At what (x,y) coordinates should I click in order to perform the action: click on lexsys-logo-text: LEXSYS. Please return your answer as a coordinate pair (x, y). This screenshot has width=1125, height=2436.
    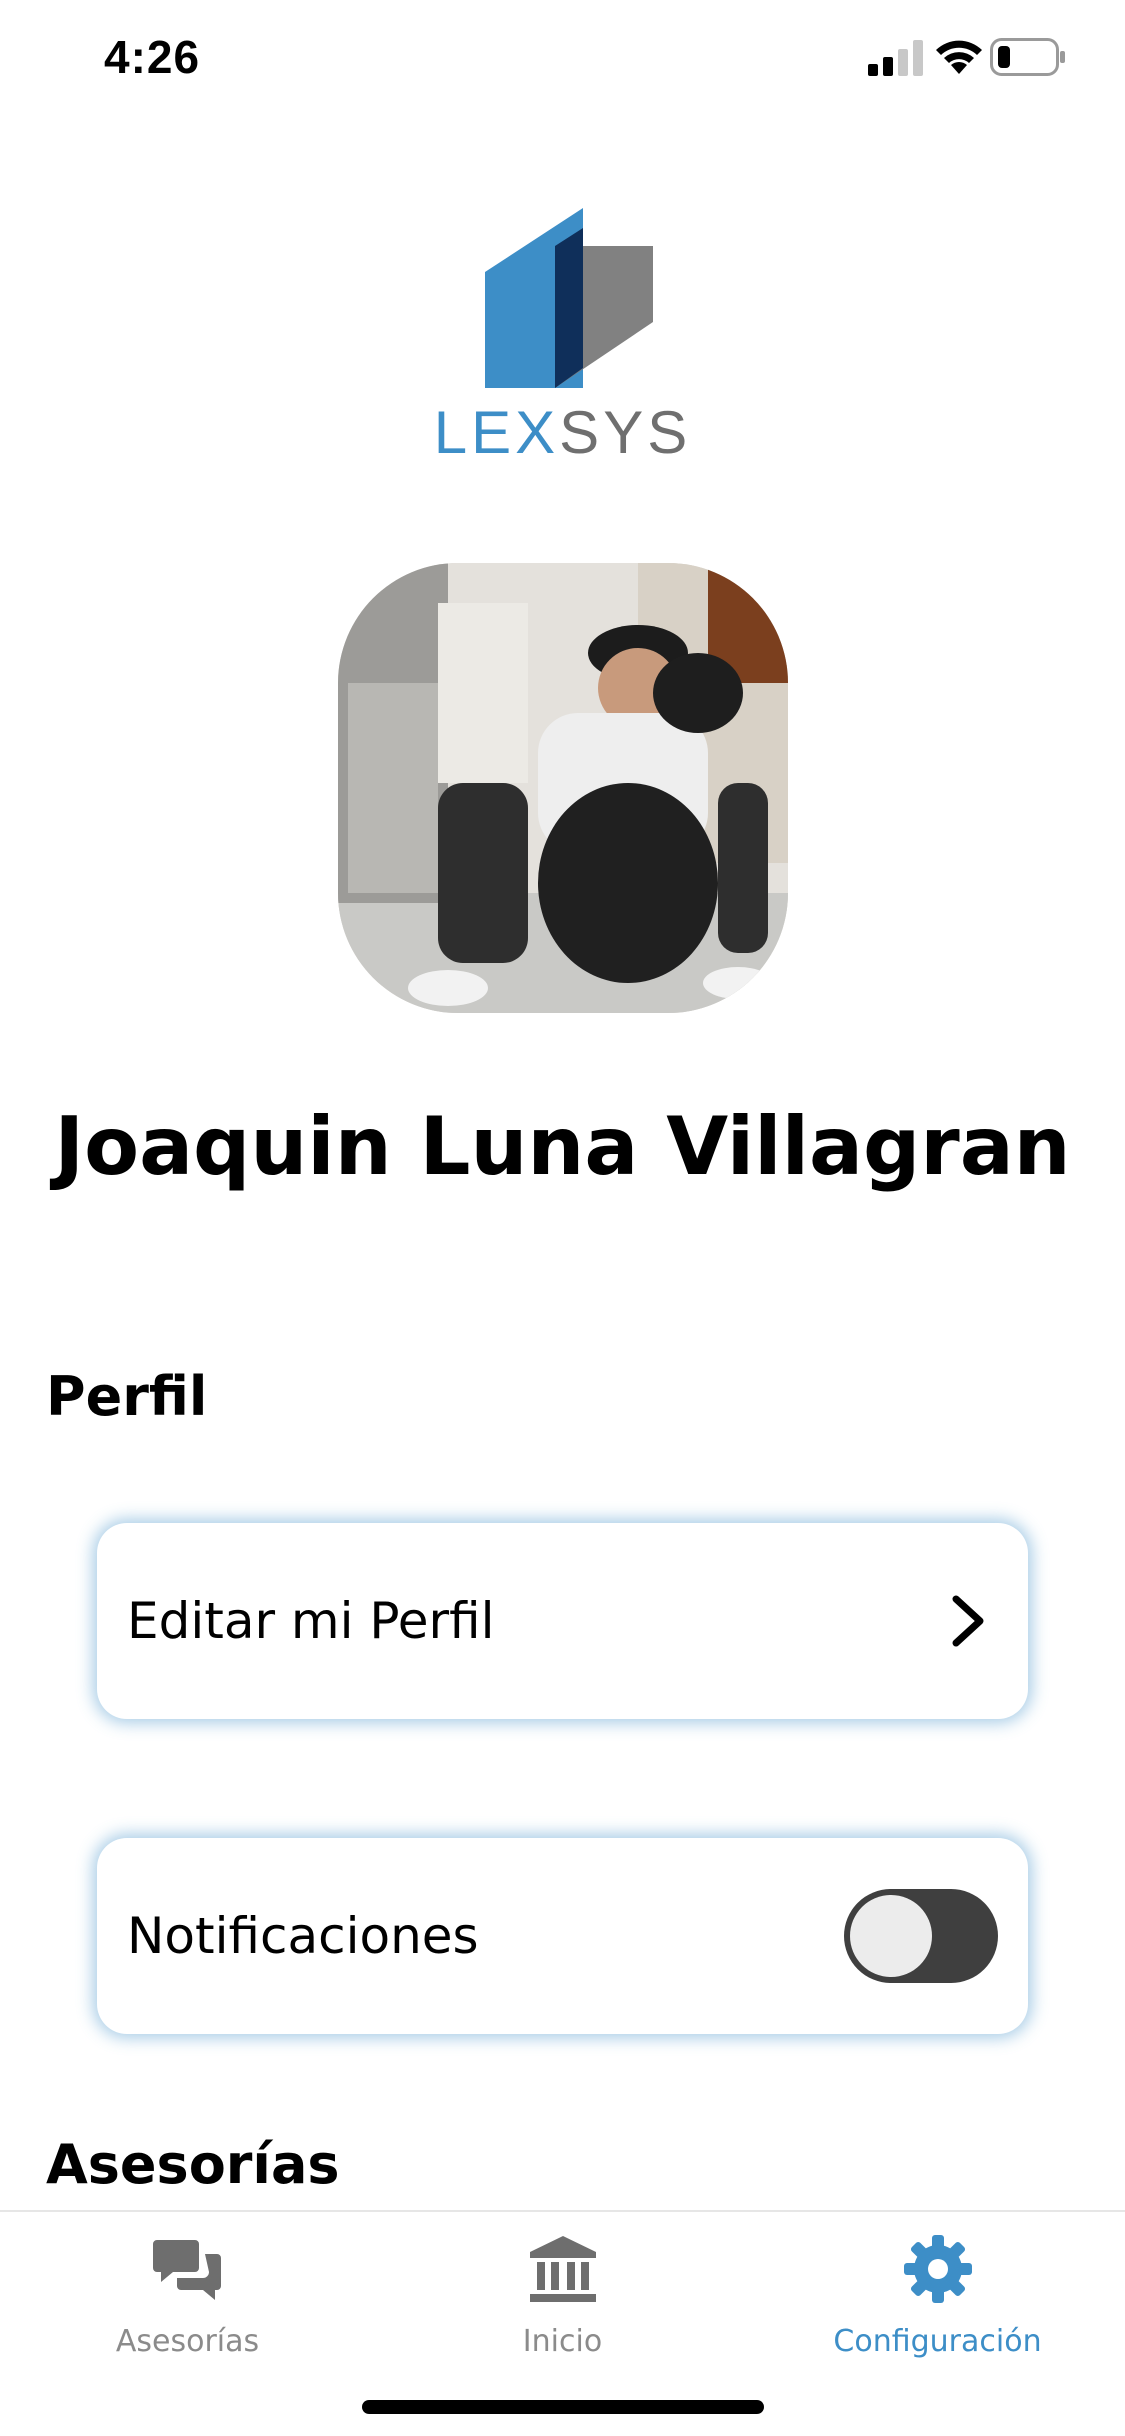
    Looking at the image, I should click on (562, 432).